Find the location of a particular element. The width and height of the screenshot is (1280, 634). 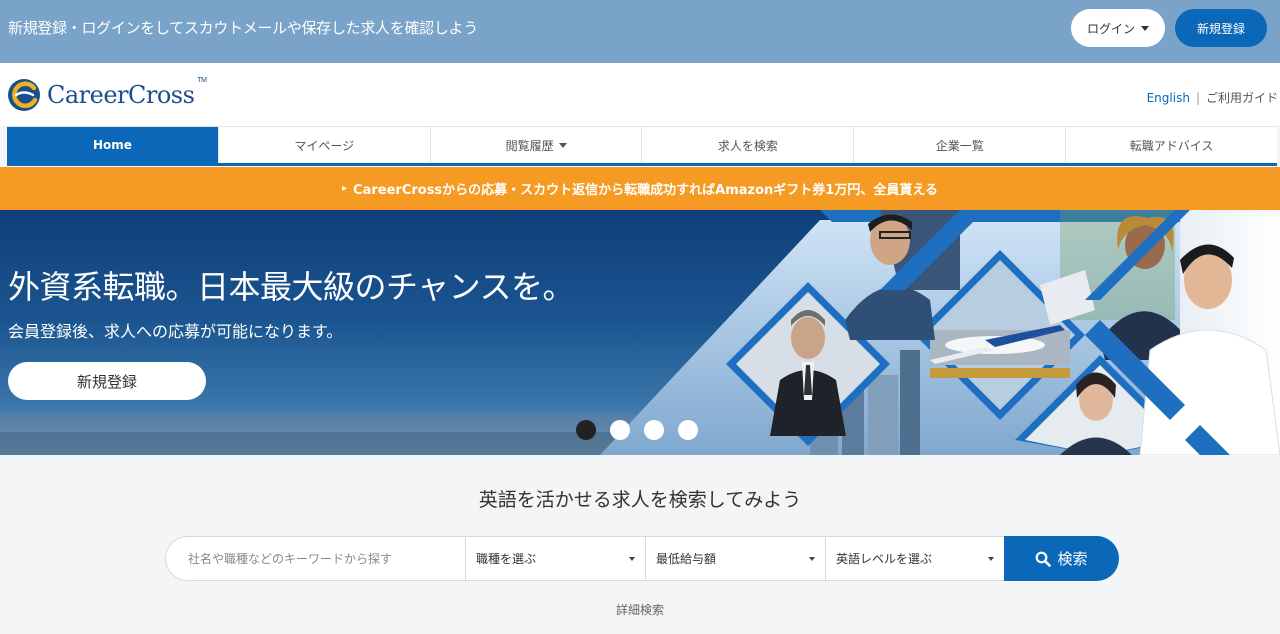

nav-history-label: 閲覧履歴 is located at coordinates (529, 145).